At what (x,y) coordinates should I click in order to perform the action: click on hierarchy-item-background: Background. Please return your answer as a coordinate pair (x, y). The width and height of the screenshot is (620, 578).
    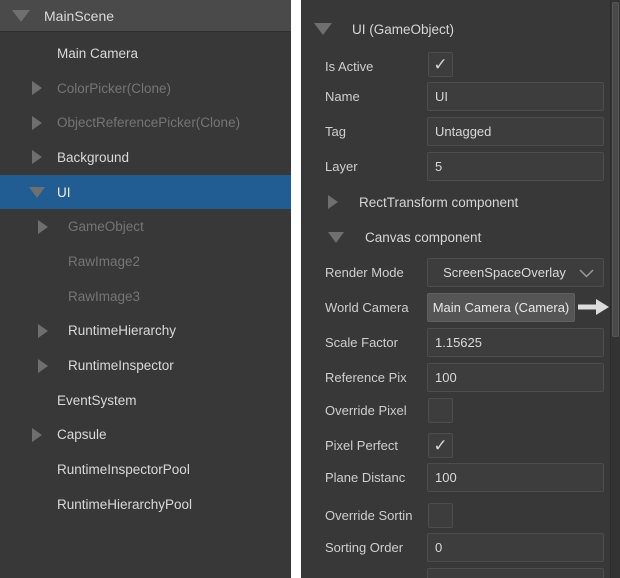
    Looking at the image, I should click on (145, 157).